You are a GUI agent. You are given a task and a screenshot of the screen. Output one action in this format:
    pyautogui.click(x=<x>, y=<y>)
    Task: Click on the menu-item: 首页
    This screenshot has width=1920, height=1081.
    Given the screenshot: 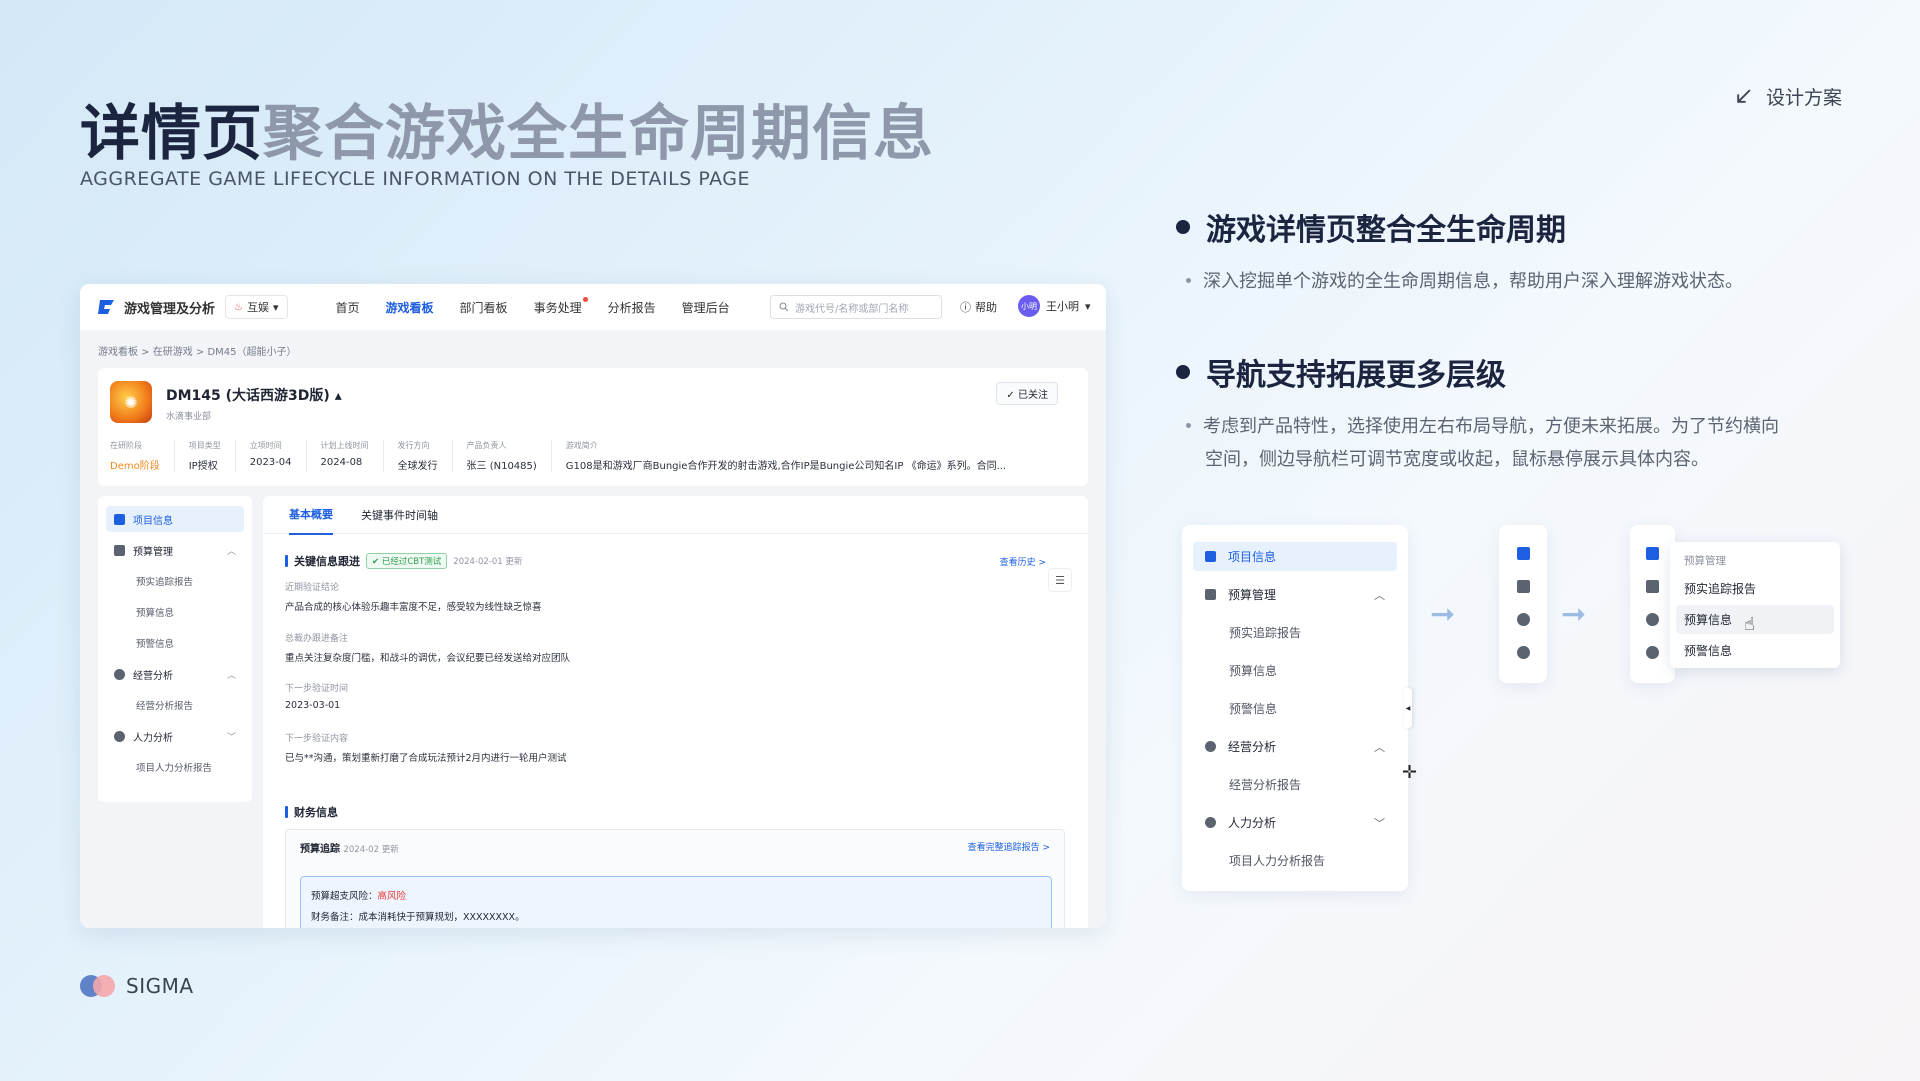 What is the action you would take?
    pyautogui.click(x=348, y=307)
    